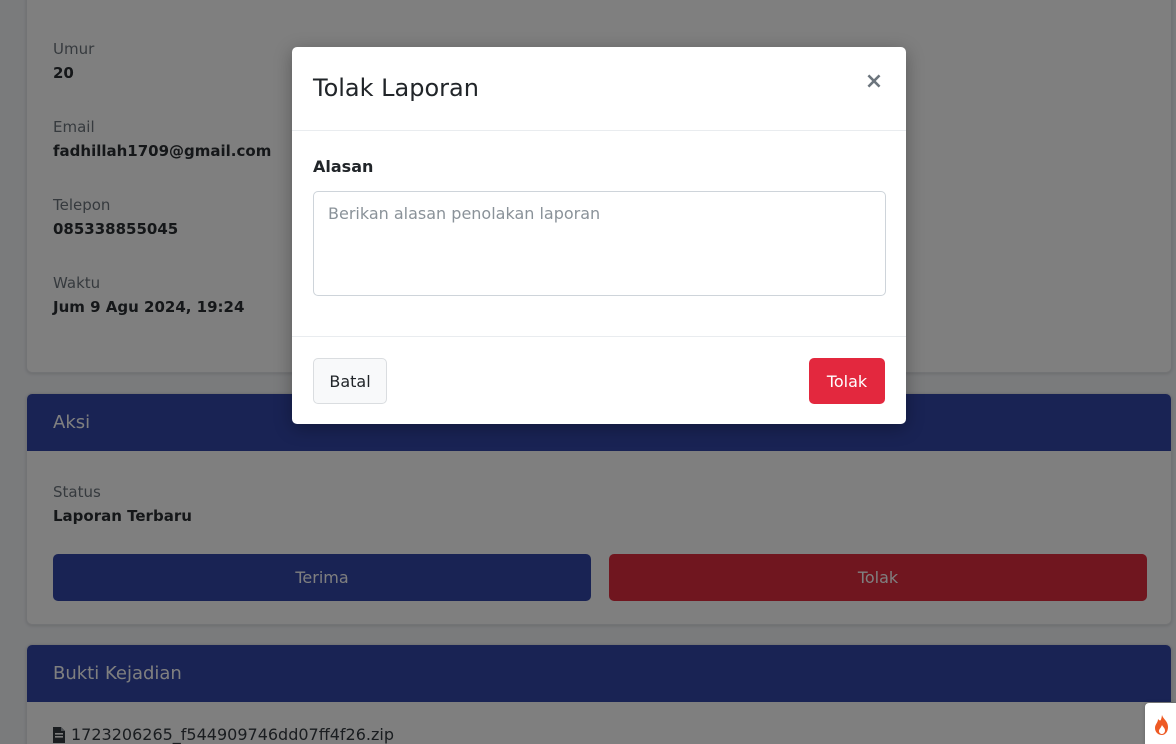  What do you see at coordinates (599, 89) in the screenshot?
I see `modal-header: Tolak Laporan ×` at bounding box center [599, 89].